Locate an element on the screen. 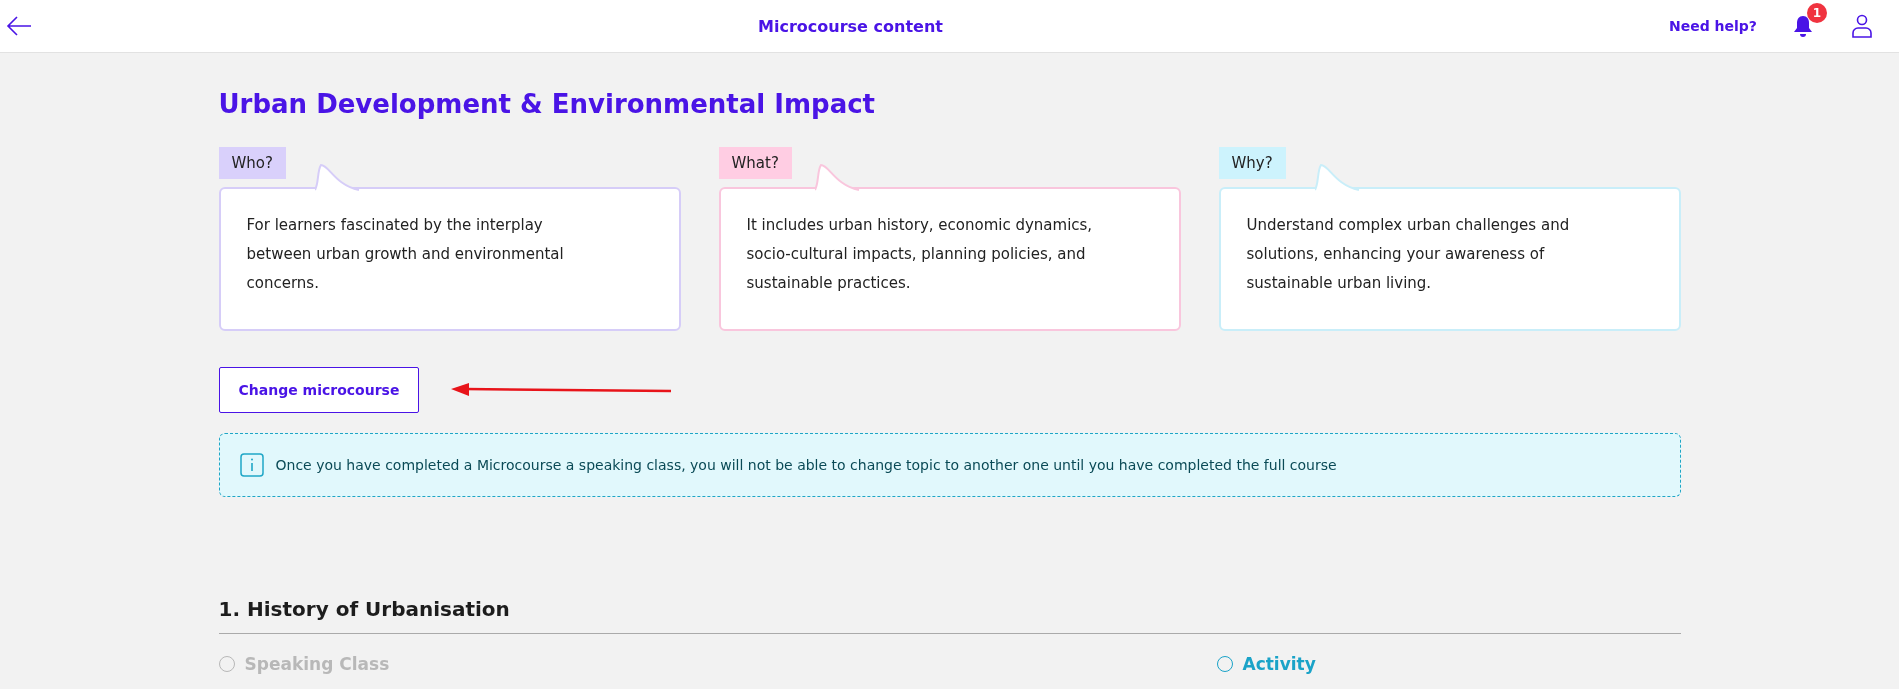  help-link: Need help? is located at coordinates (1713, 26).